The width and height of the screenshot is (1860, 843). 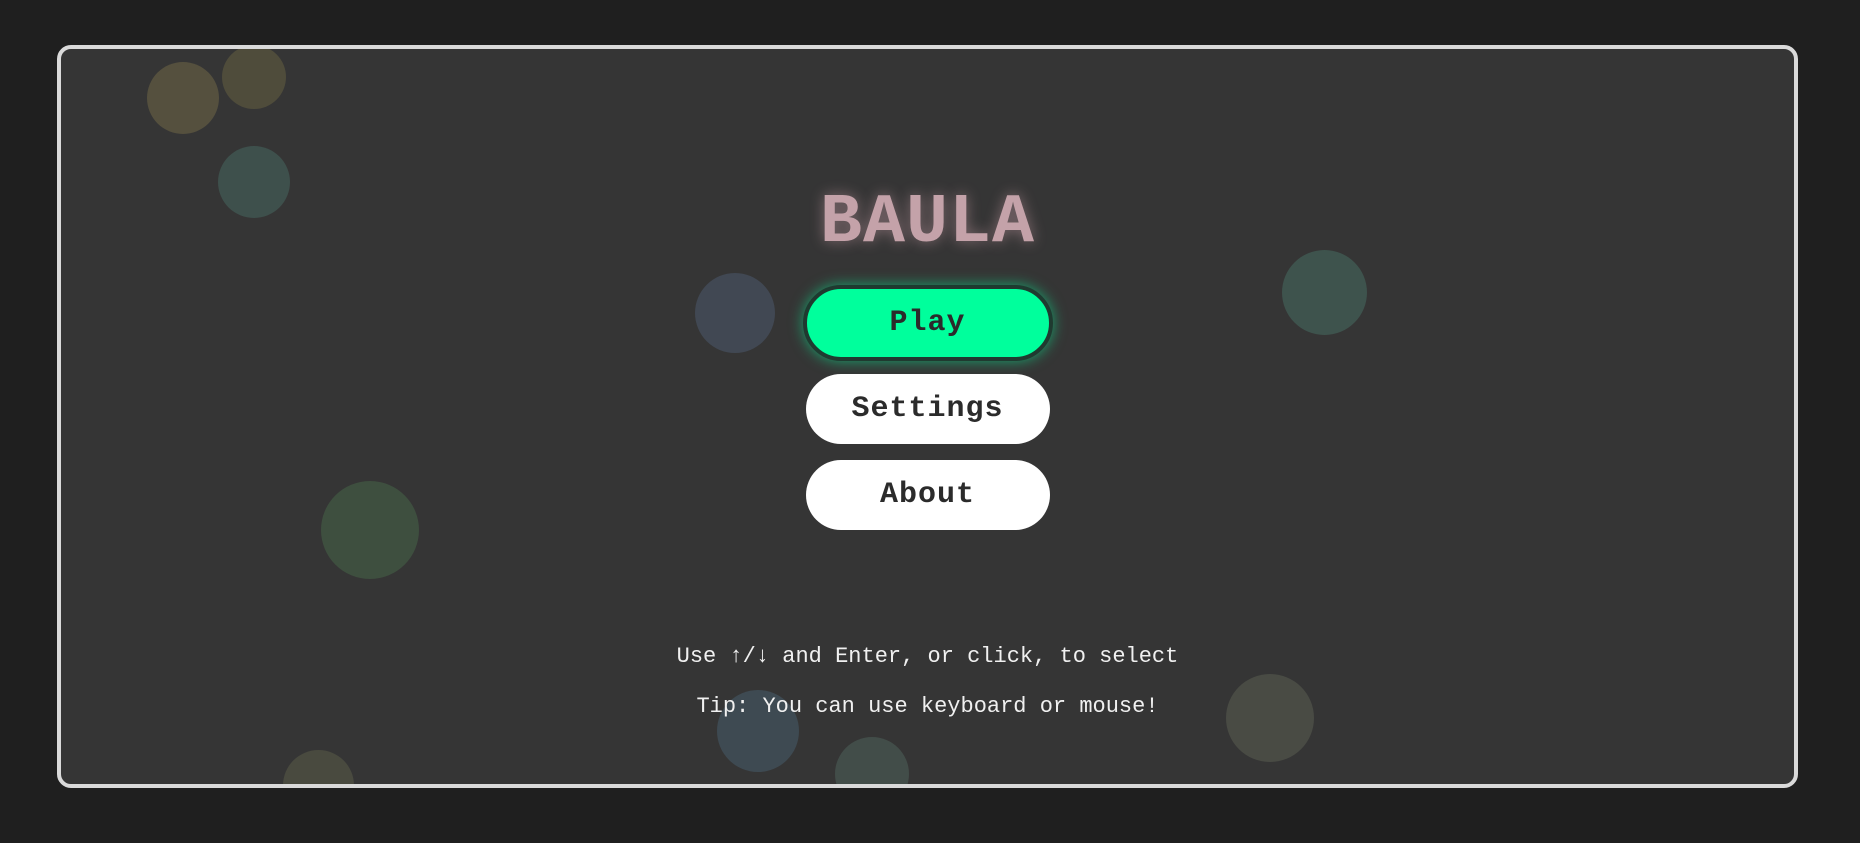 I want to click on tip-text: Tip: You can use keyboard or mouse!, so click(x=927, y=706).